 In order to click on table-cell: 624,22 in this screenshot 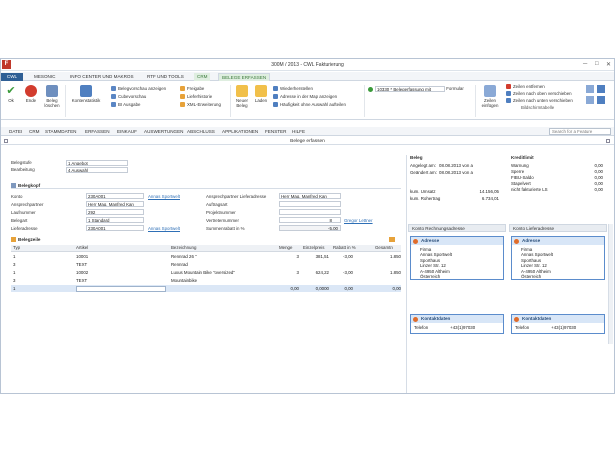, I will do `click(316, 272)`.